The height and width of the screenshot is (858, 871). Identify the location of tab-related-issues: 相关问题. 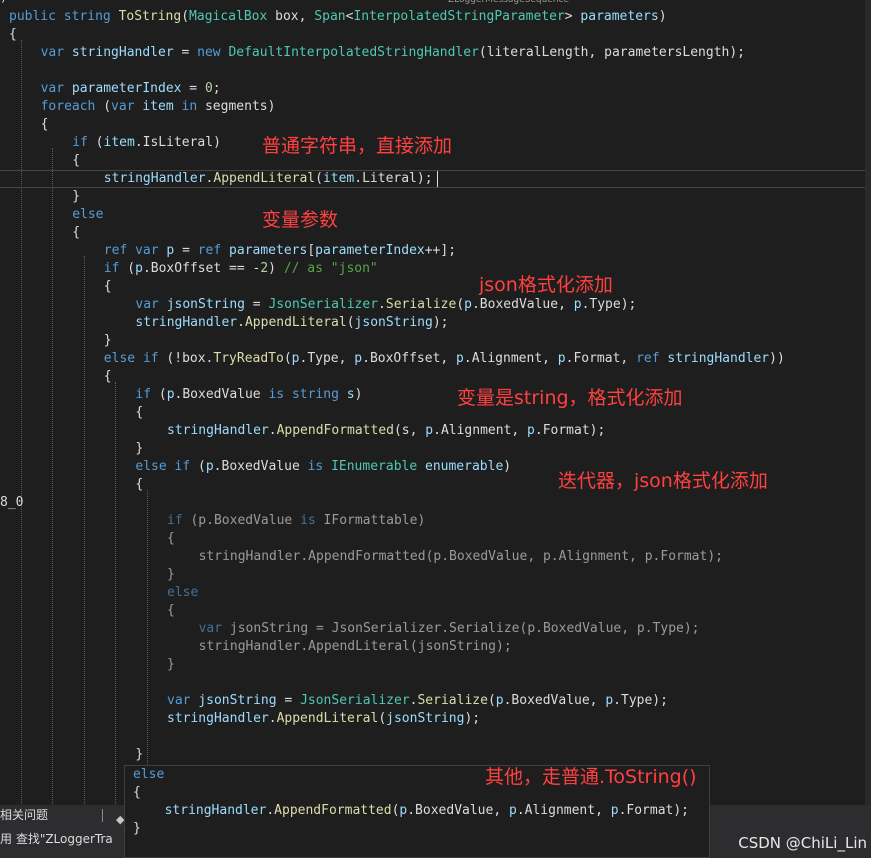
(24, 815).